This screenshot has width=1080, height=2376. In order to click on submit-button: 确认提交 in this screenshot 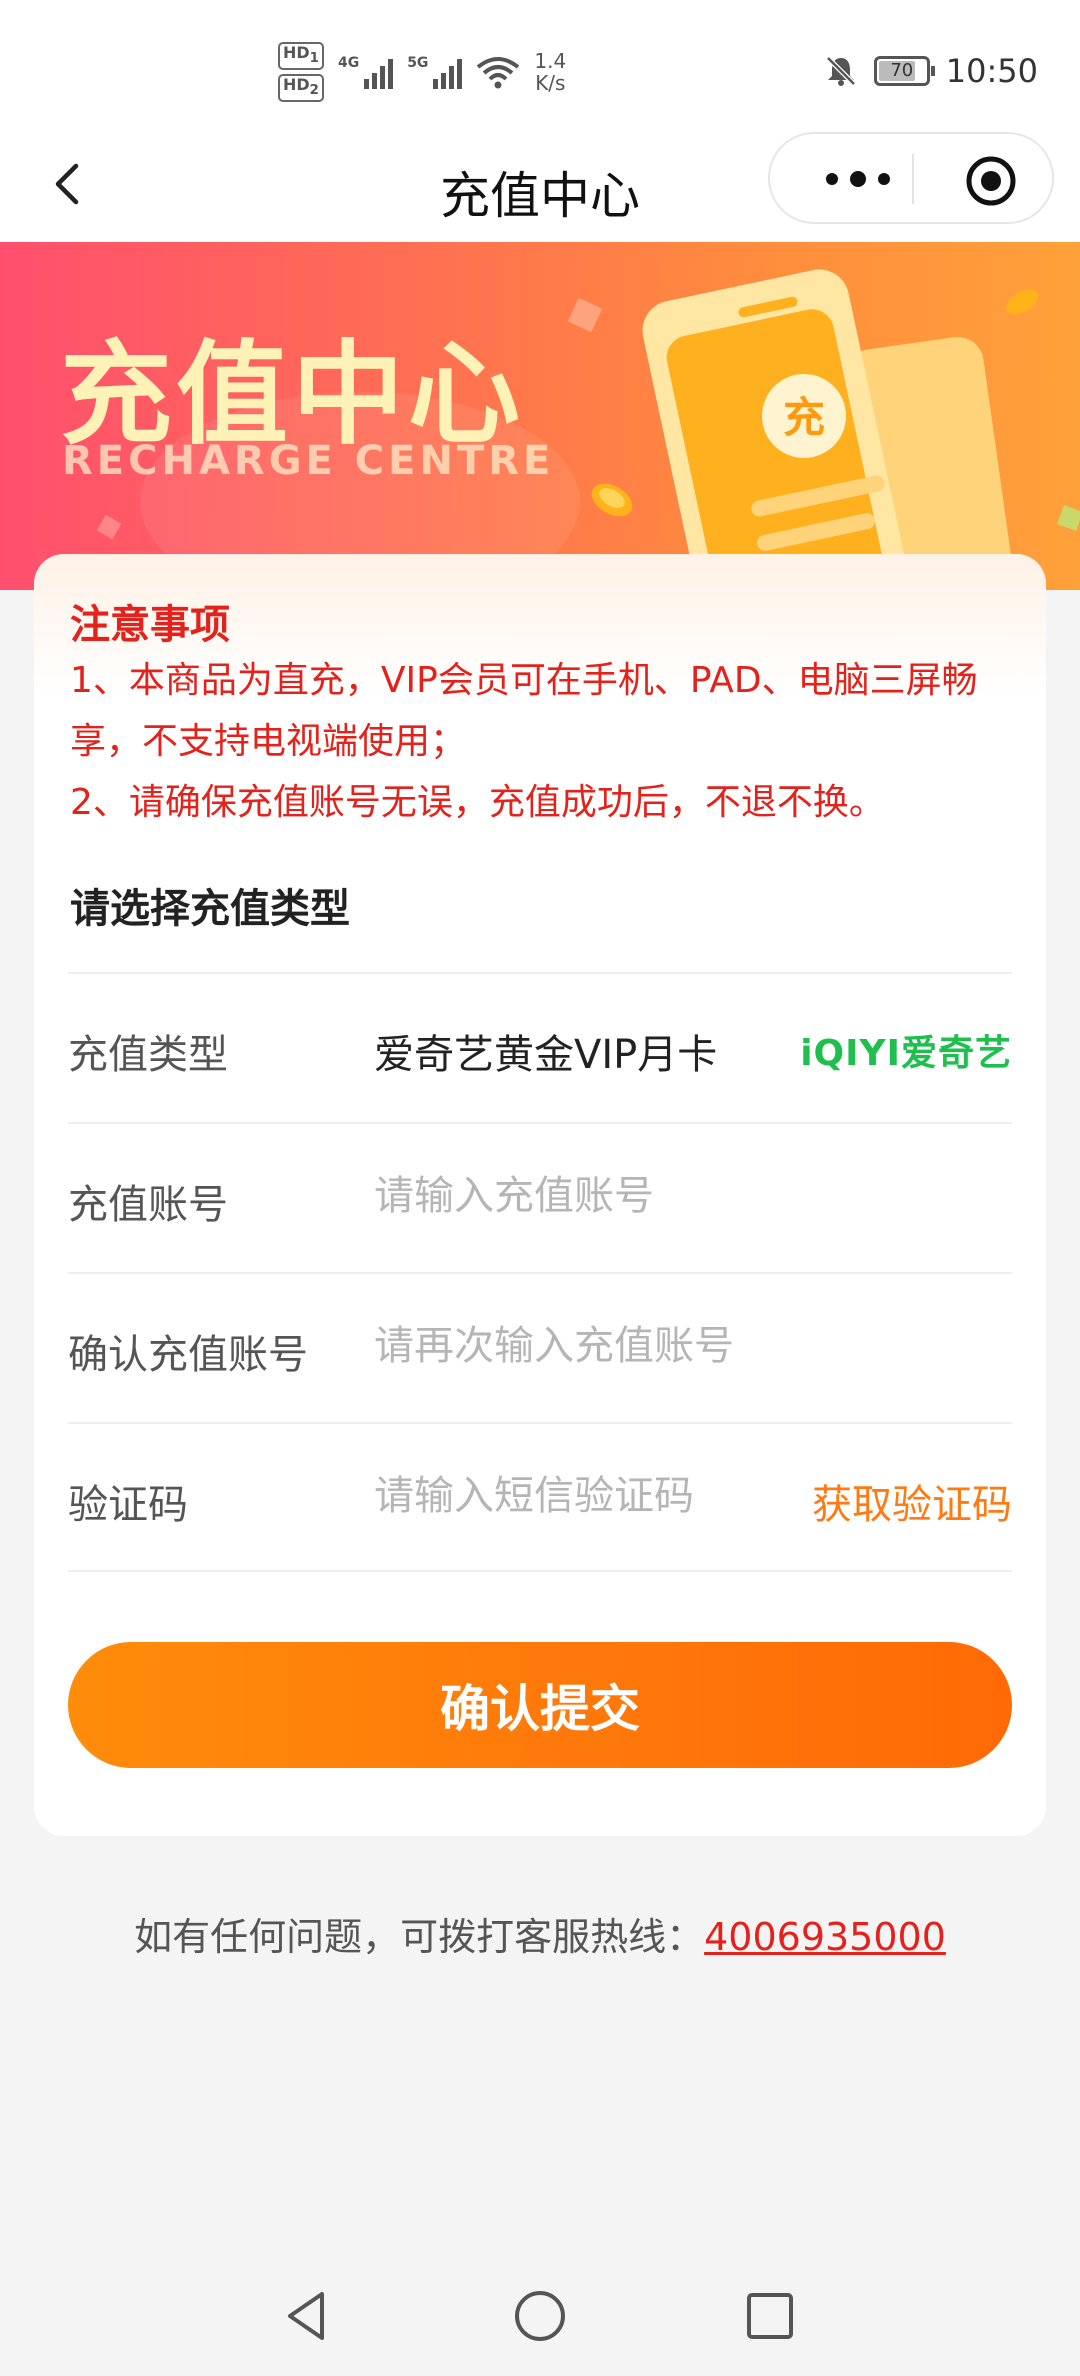, I will do `click(540, 1705)`.